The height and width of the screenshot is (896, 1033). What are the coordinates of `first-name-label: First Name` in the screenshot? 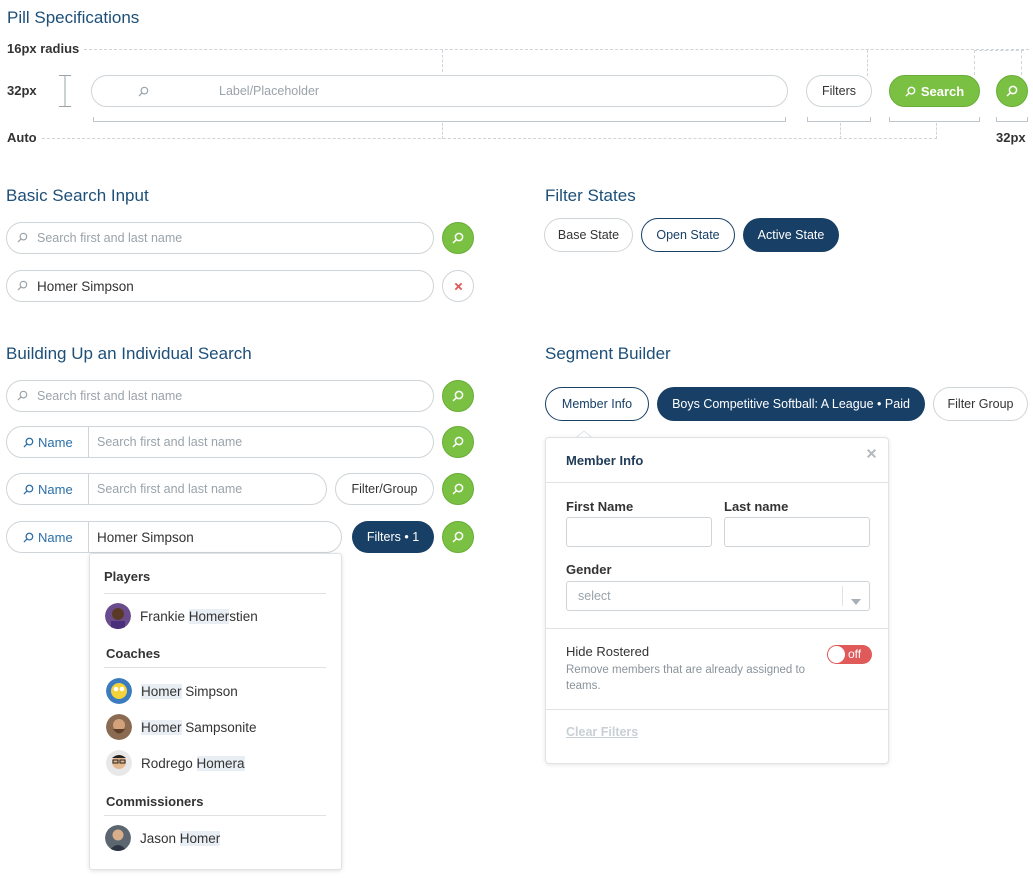 It's located at (600, 506).